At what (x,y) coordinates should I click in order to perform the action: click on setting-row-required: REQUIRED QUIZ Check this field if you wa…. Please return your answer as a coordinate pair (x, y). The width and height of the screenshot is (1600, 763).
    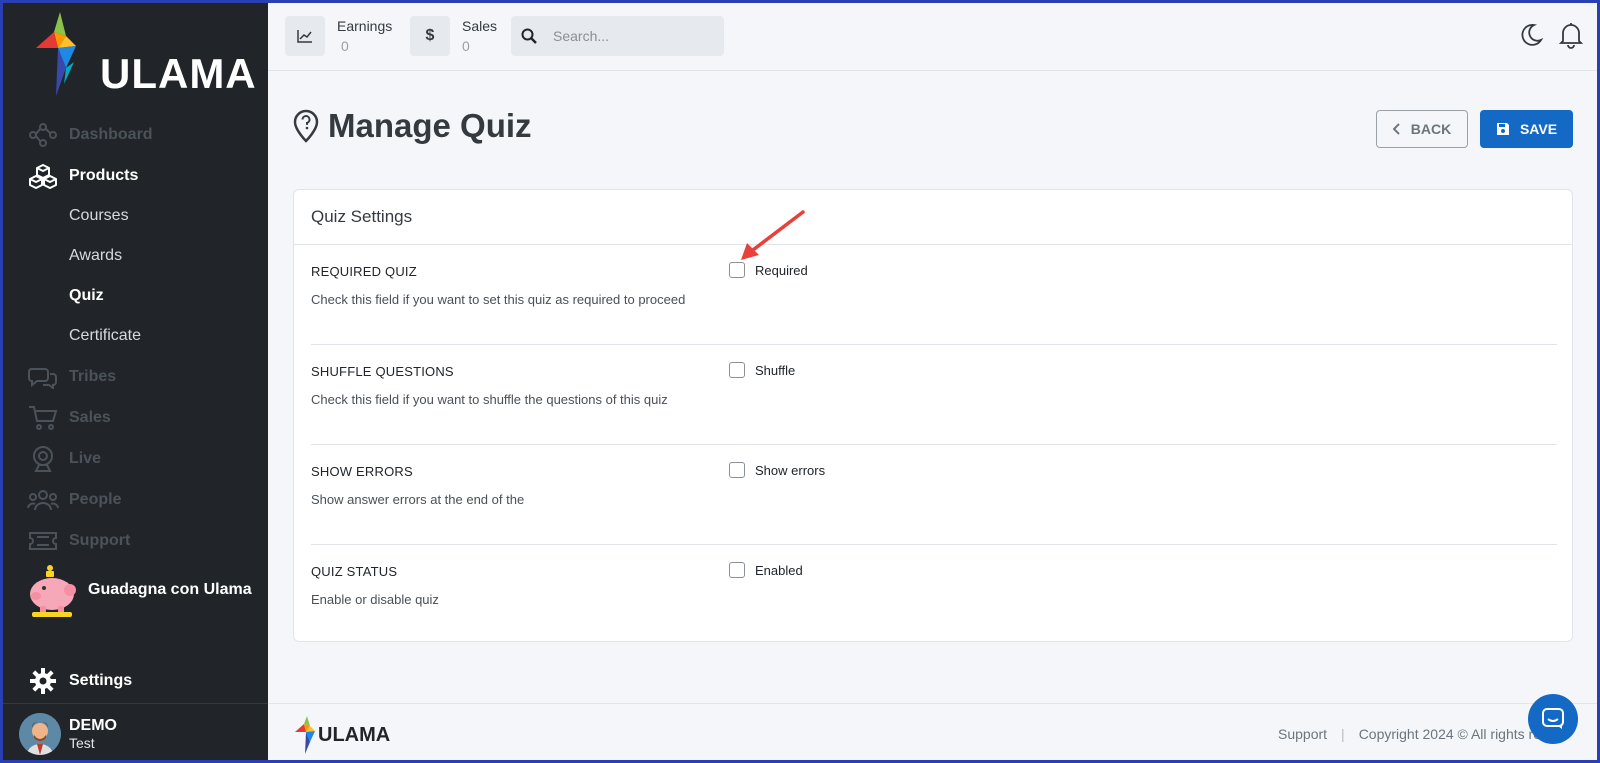
    Looking at the image, I should click on (934, 295).